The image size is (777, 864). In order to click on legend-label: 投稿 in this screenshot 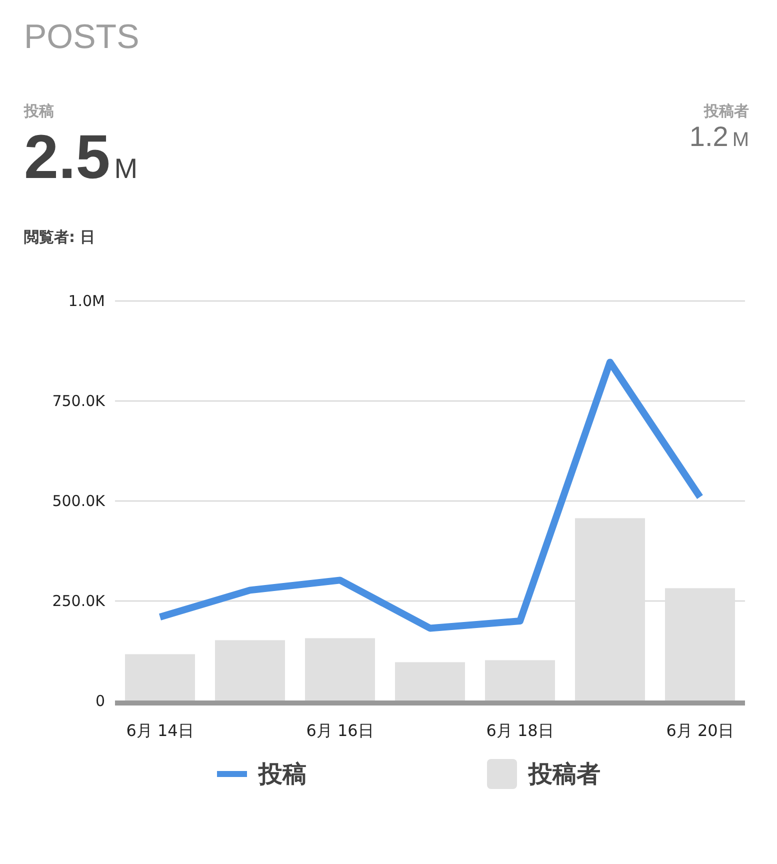, I will do `click(282, 774)`.